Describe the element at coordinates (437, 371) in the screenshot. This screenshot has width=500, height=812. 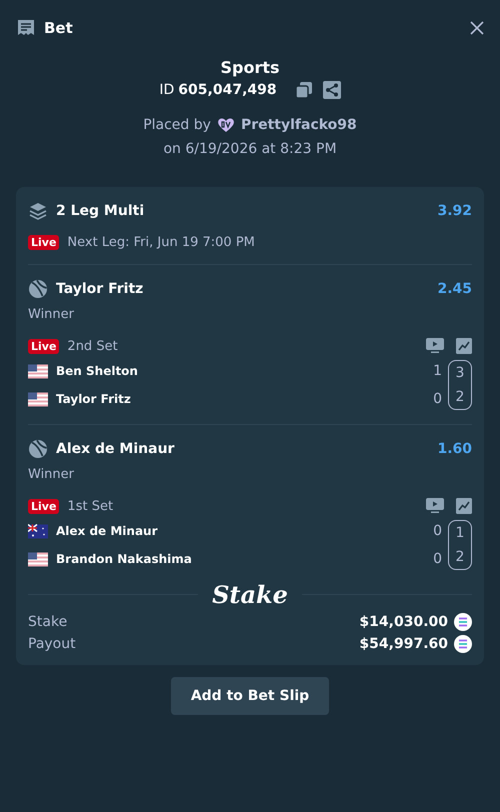
I see `game-score: 1` at that location.